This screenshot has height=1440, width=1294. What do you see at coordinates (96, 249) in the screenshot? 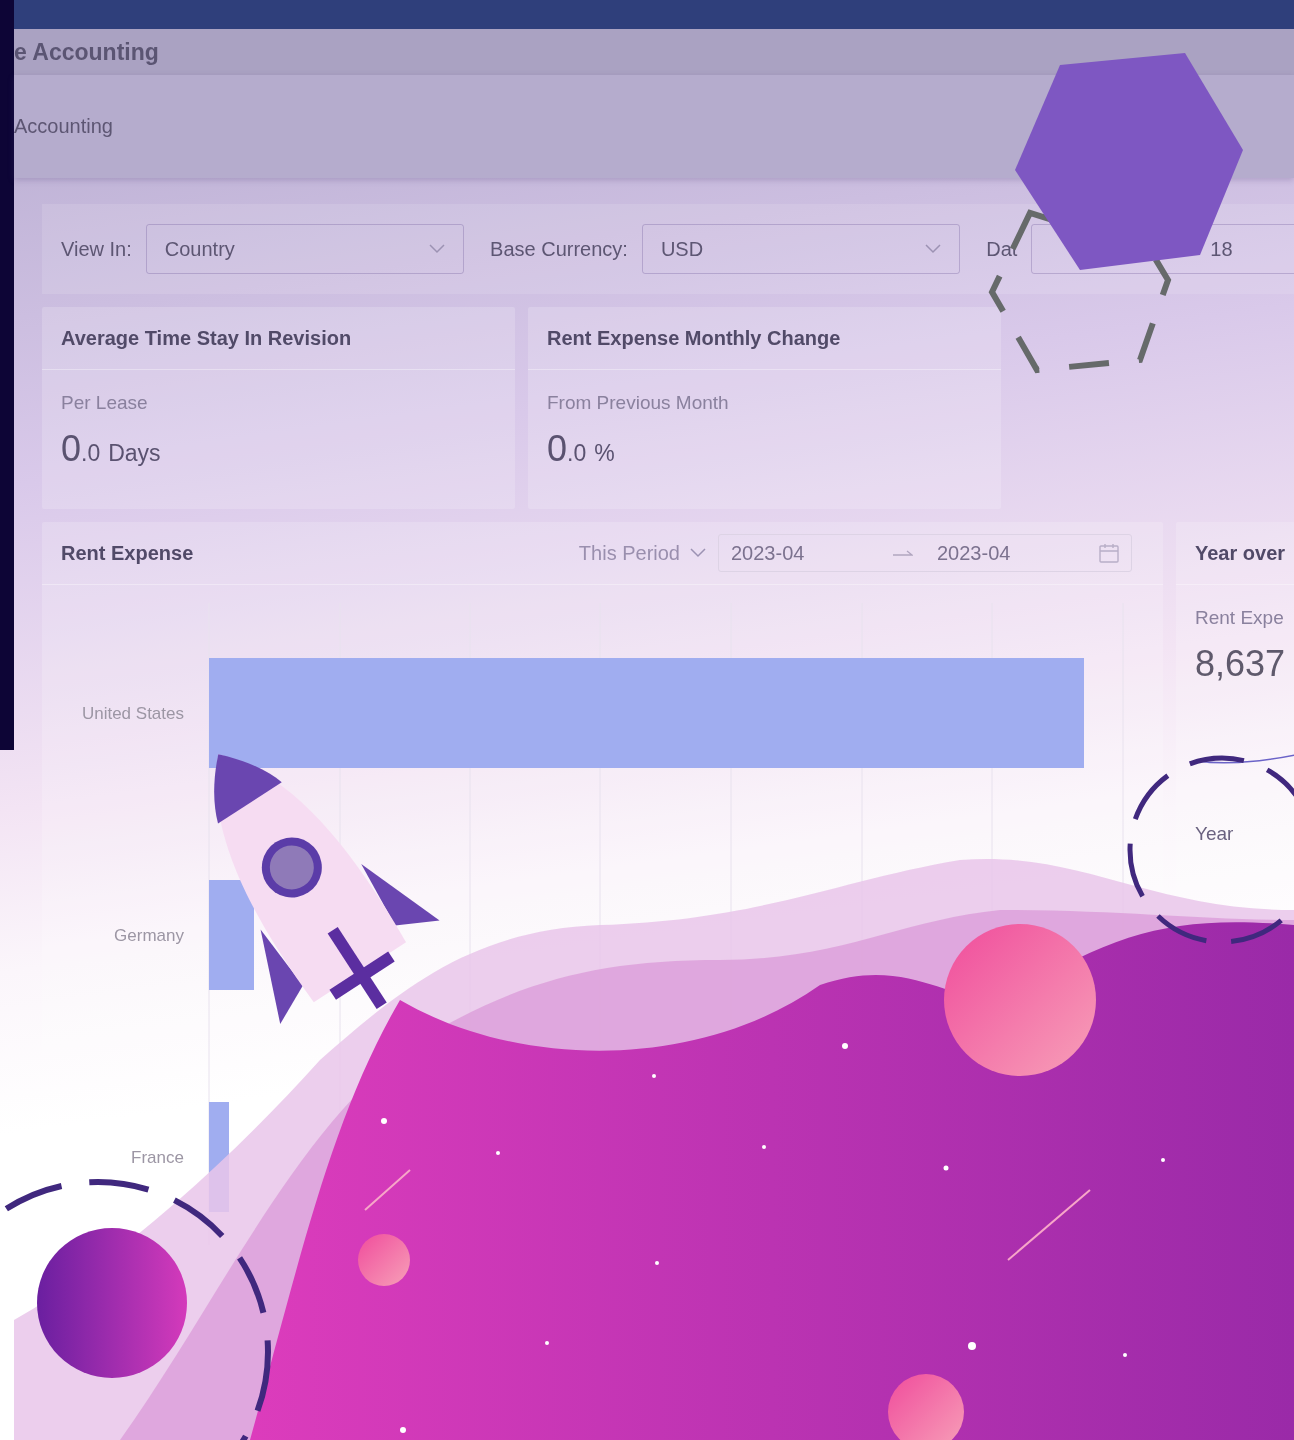
I see `filter-label: View In:` at bounding box center [96, 249].